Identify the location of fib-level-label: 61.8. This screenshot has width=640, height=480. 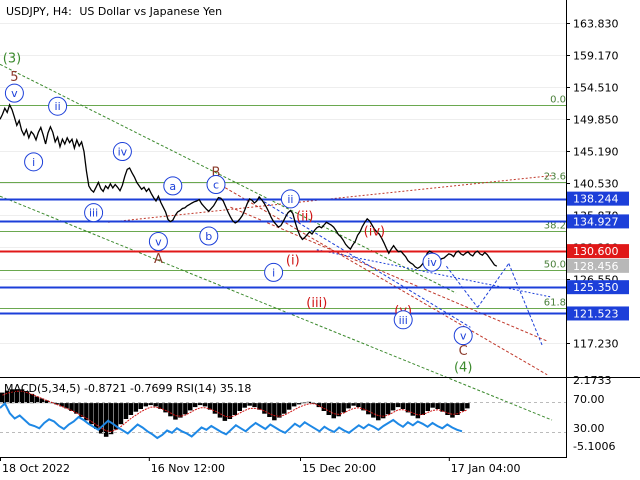
(555, 303).